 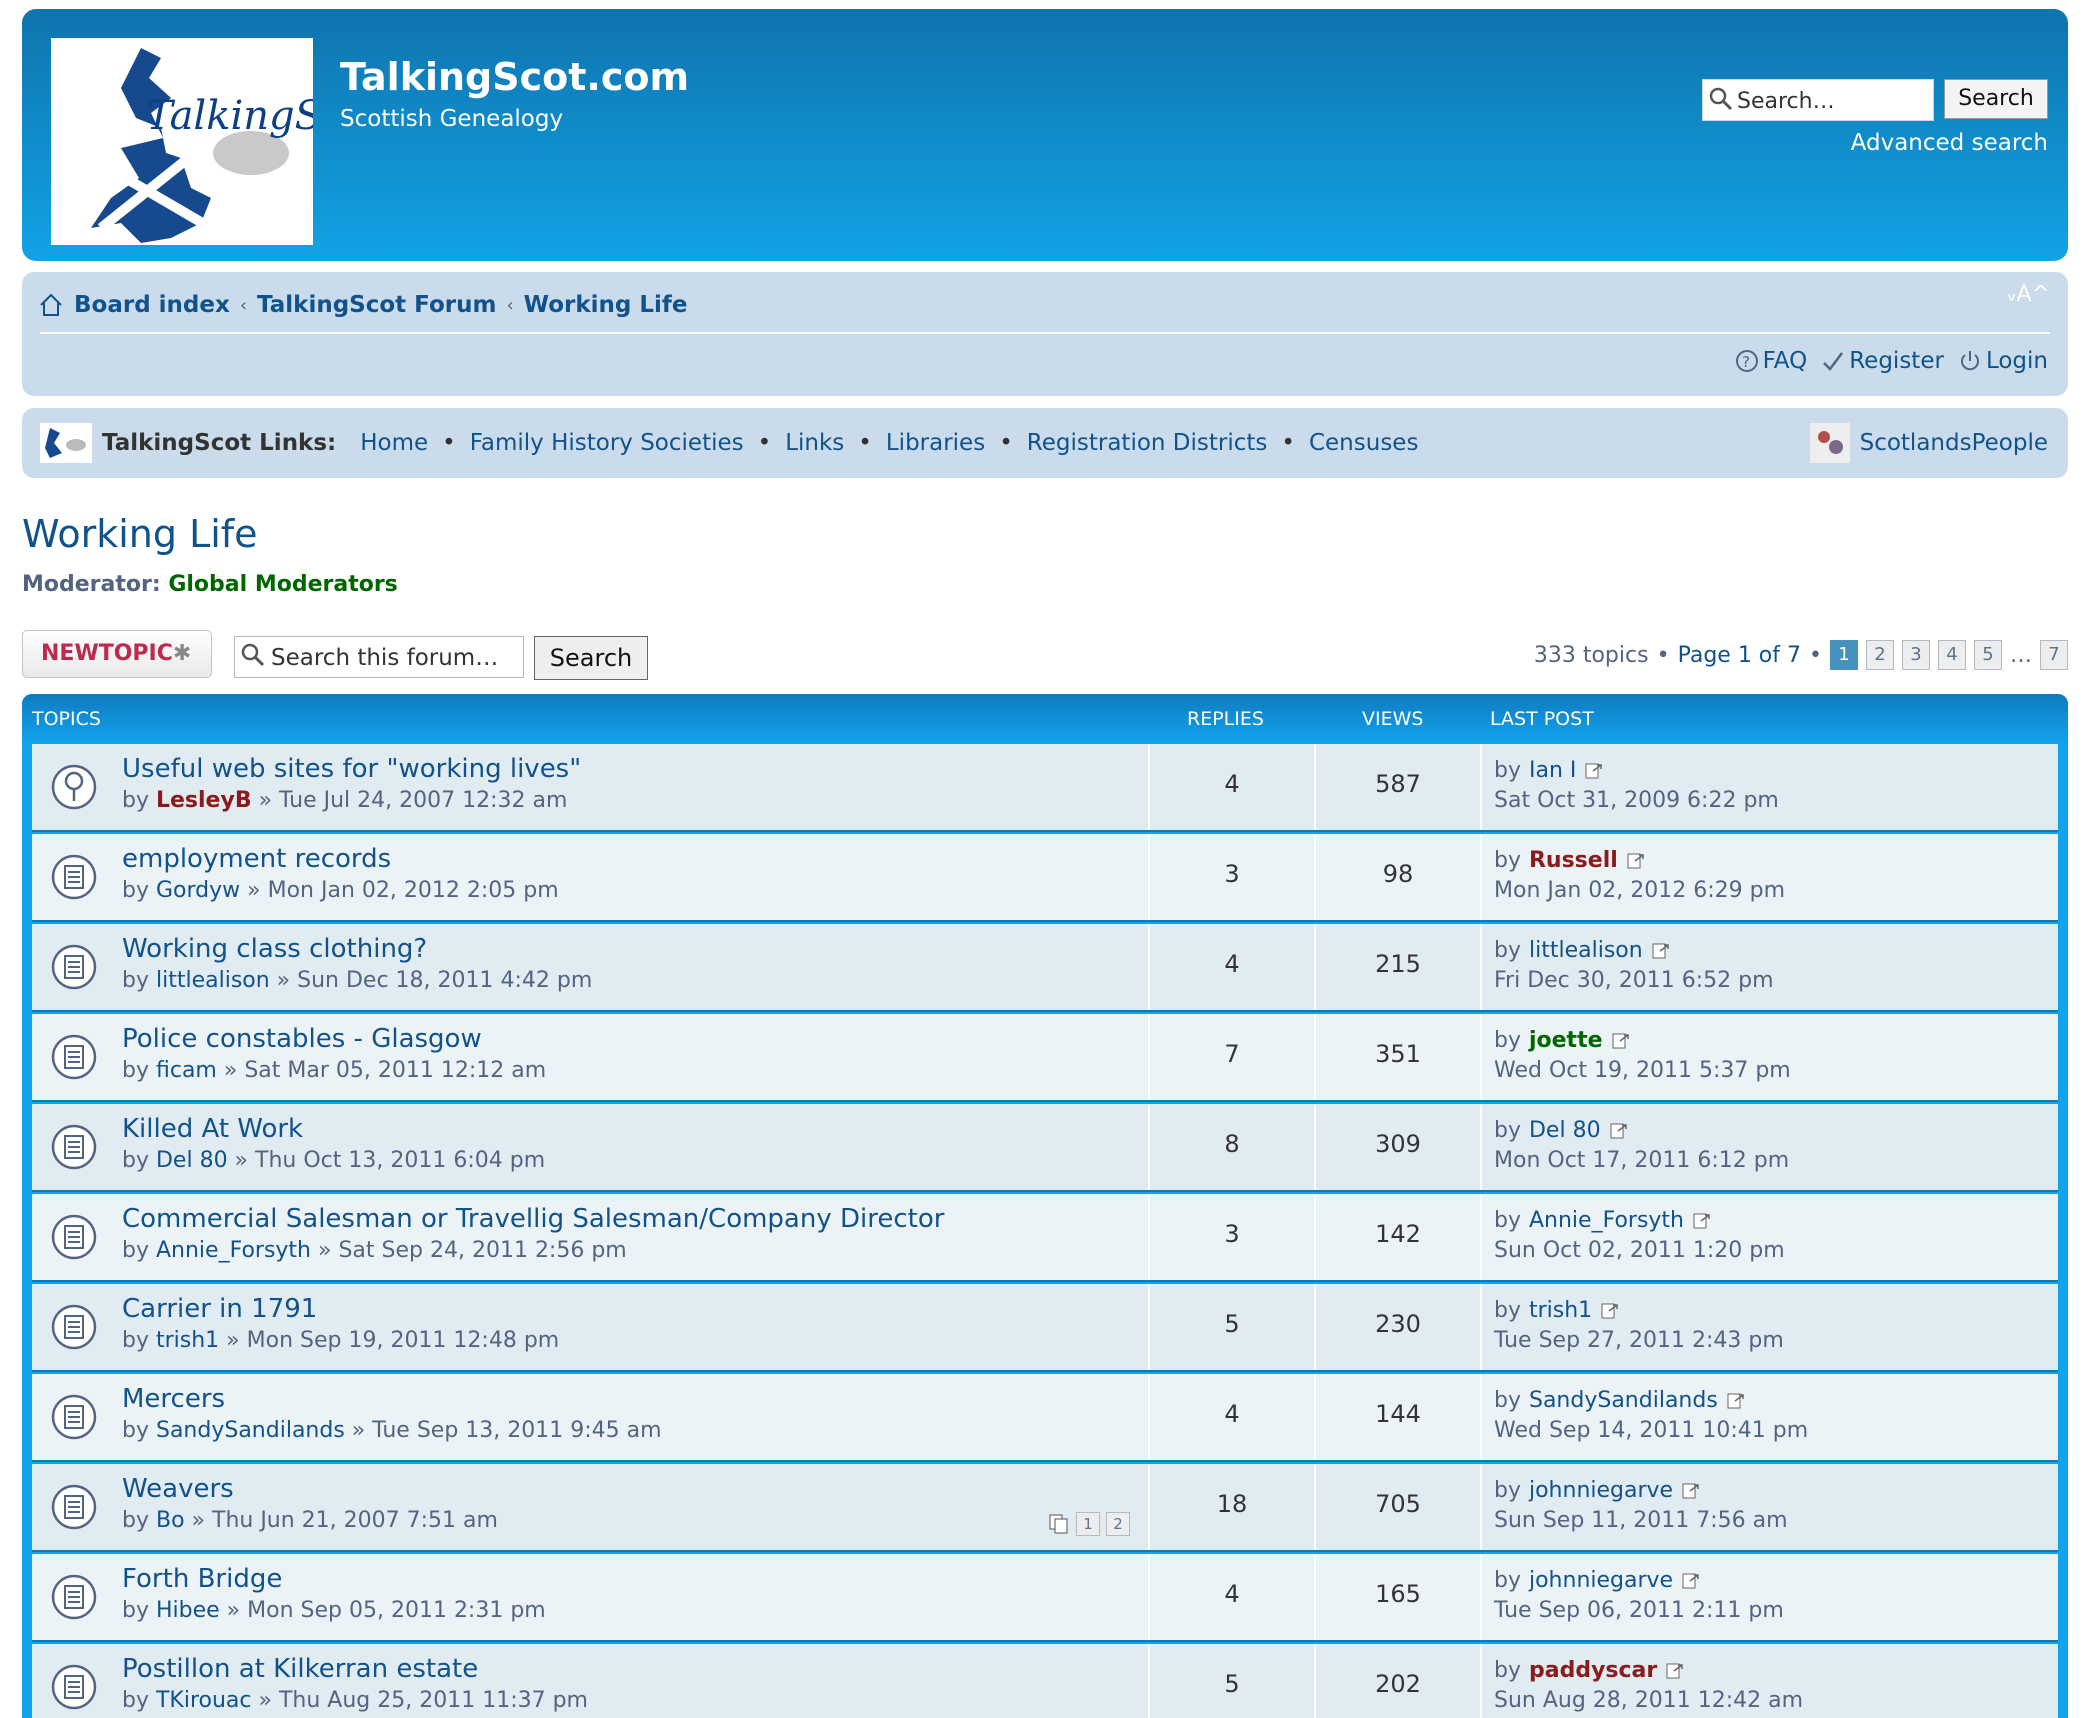 I want to click on topic-author: LesleyB, so click(x=204, y=800).